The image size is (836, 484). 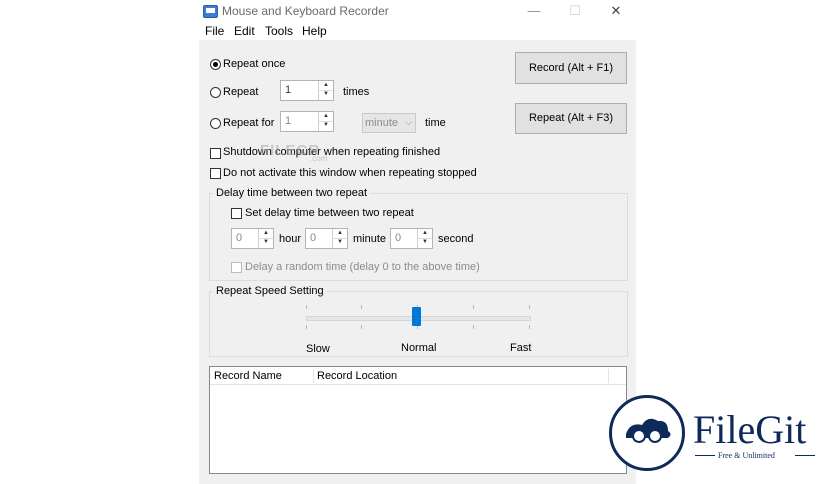 What do you see at coordinates (261, 376) in the screenshot?
I see `column-header-record-name: Record Name` at bounding box center [261, 376].